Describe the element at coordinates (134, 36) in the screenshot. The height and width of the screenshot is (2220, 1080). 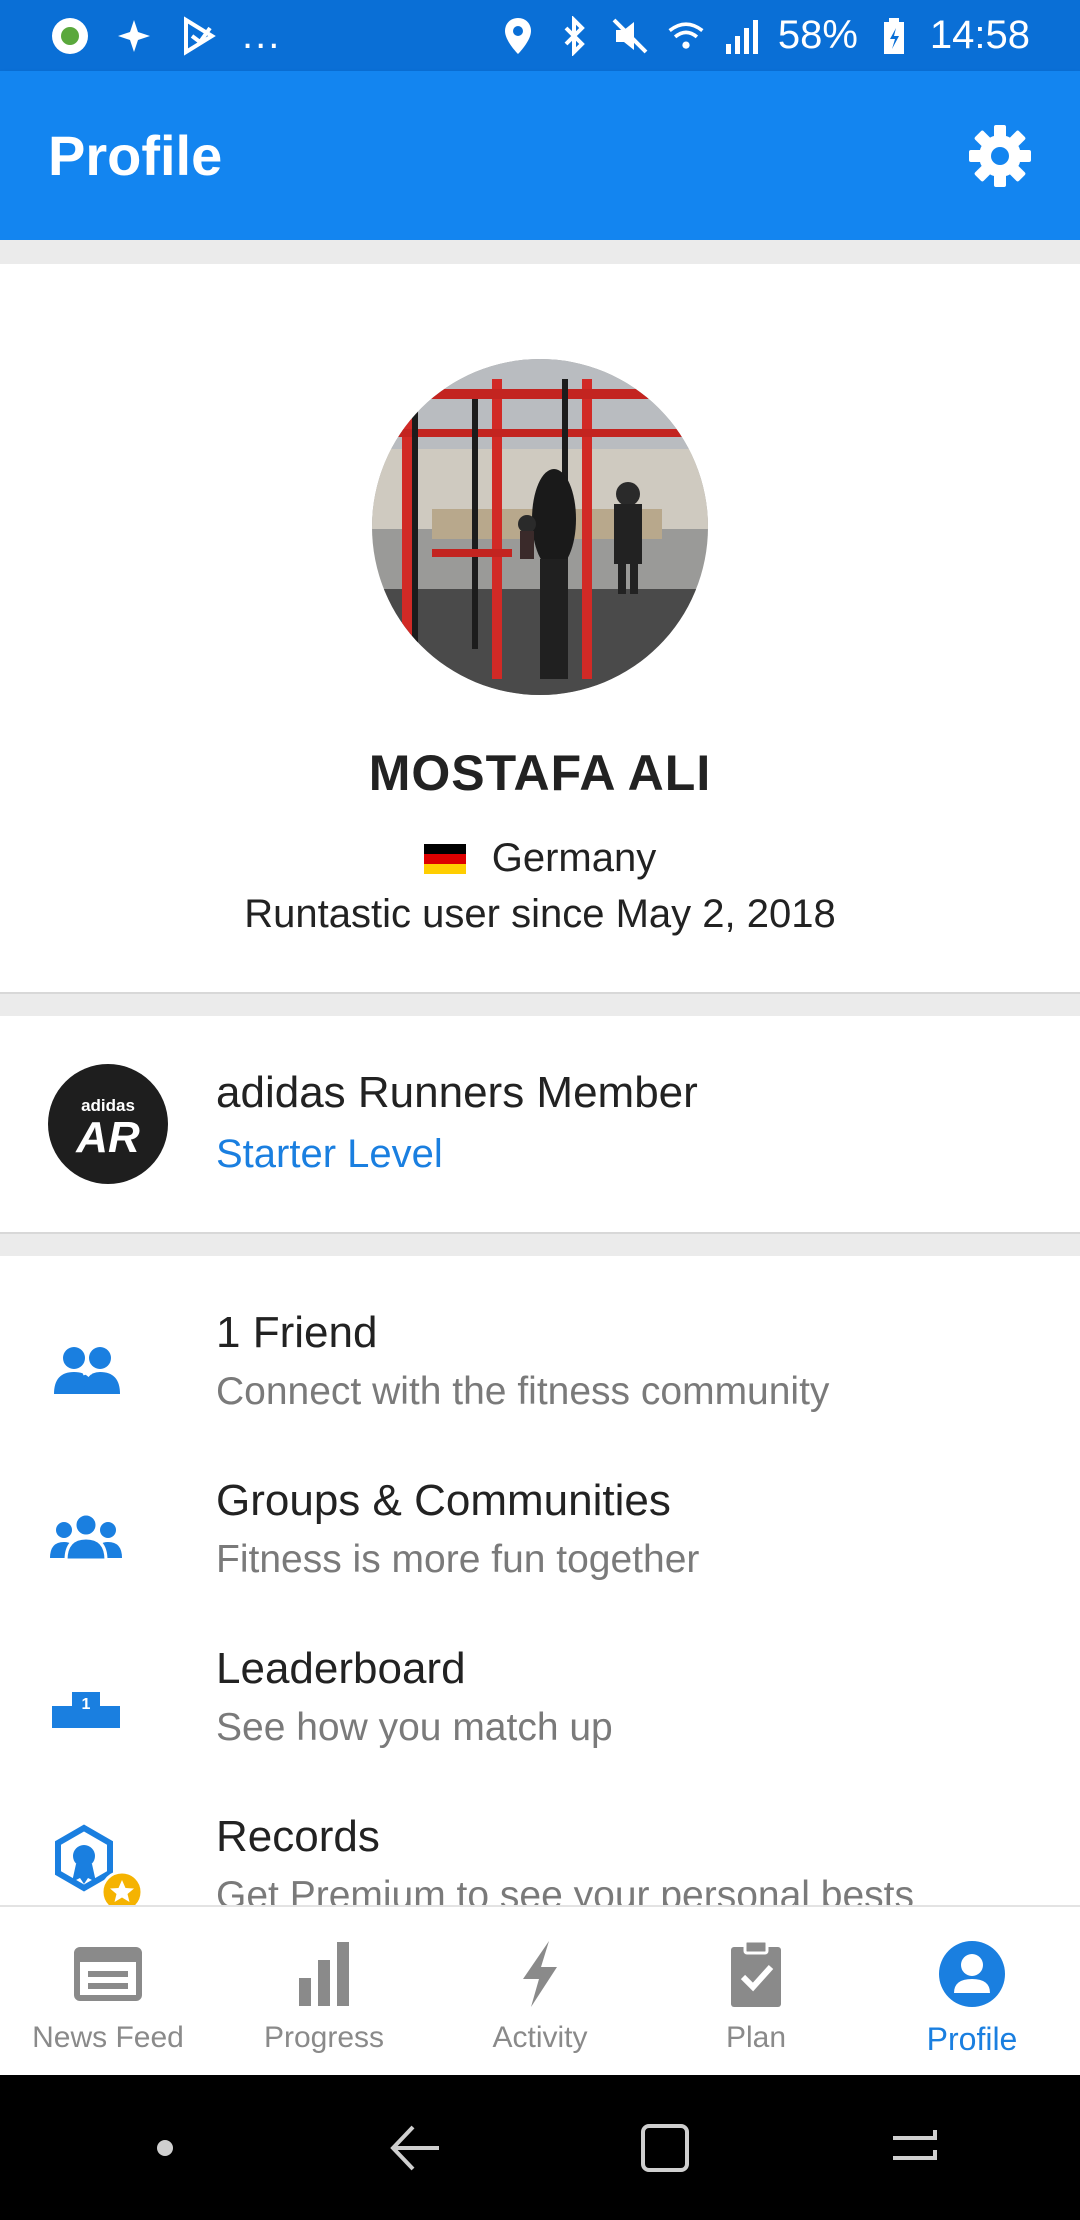
I see `pinwheel-icon` at that location.